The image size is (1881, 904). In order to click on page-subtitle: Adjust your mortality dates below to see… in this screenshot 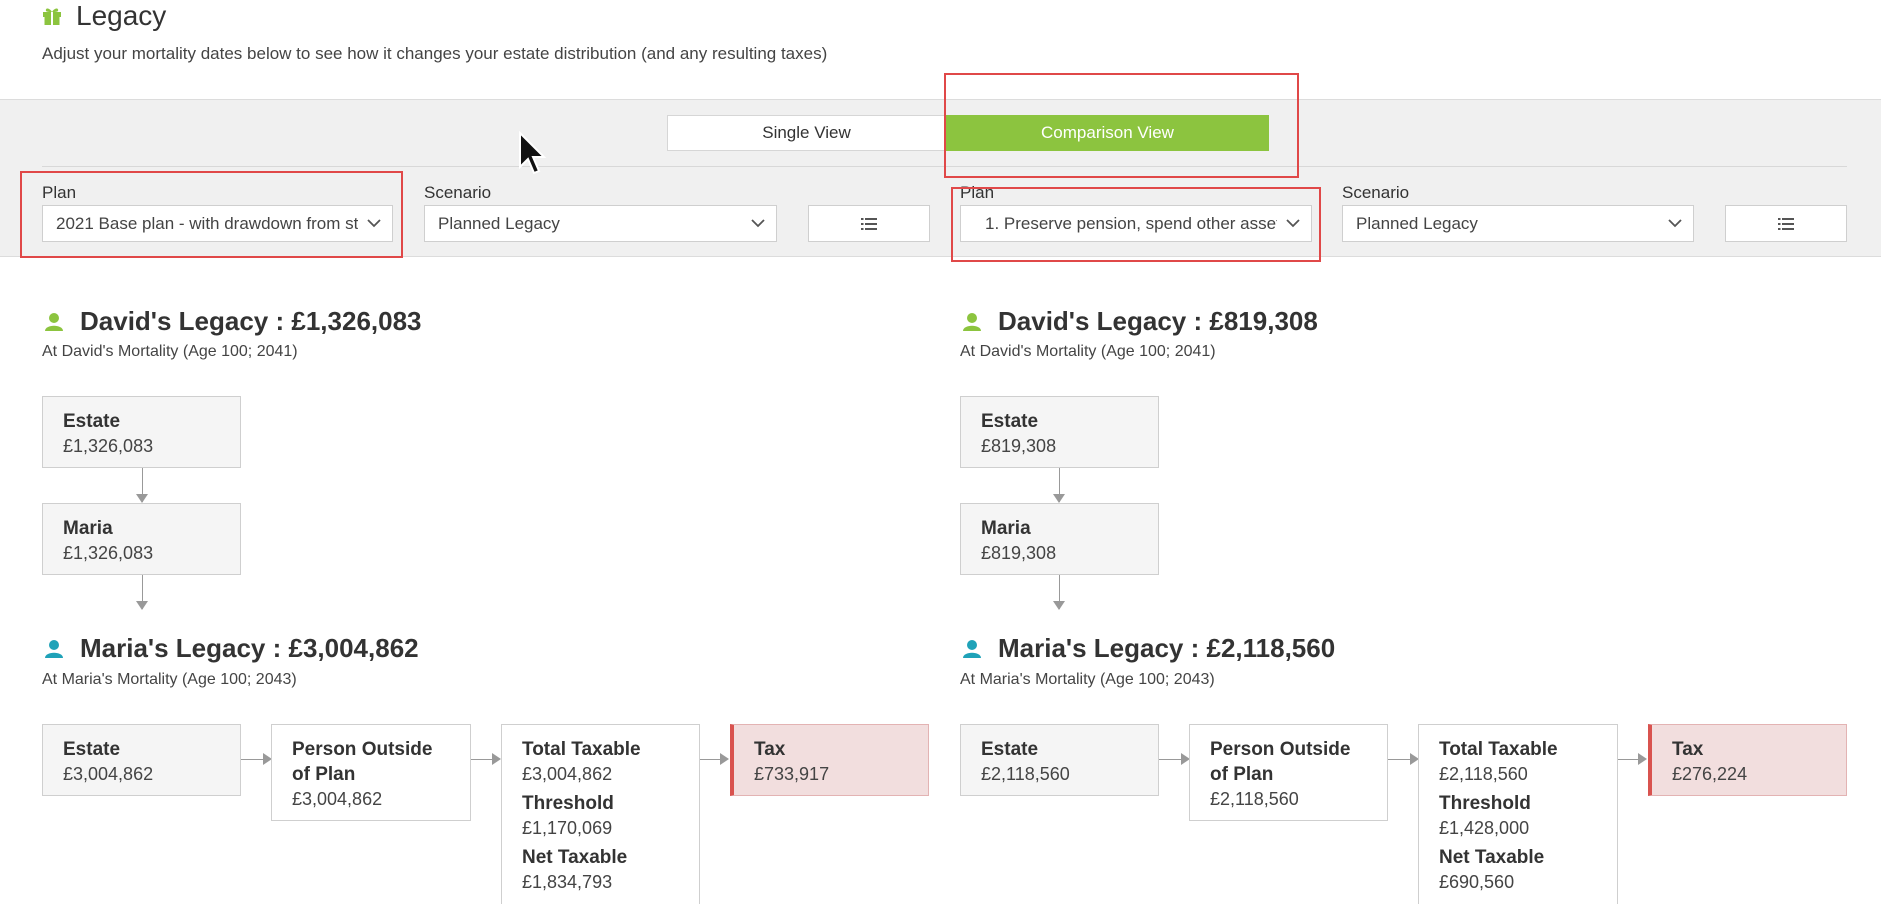, I will do `click(435, 53)`.